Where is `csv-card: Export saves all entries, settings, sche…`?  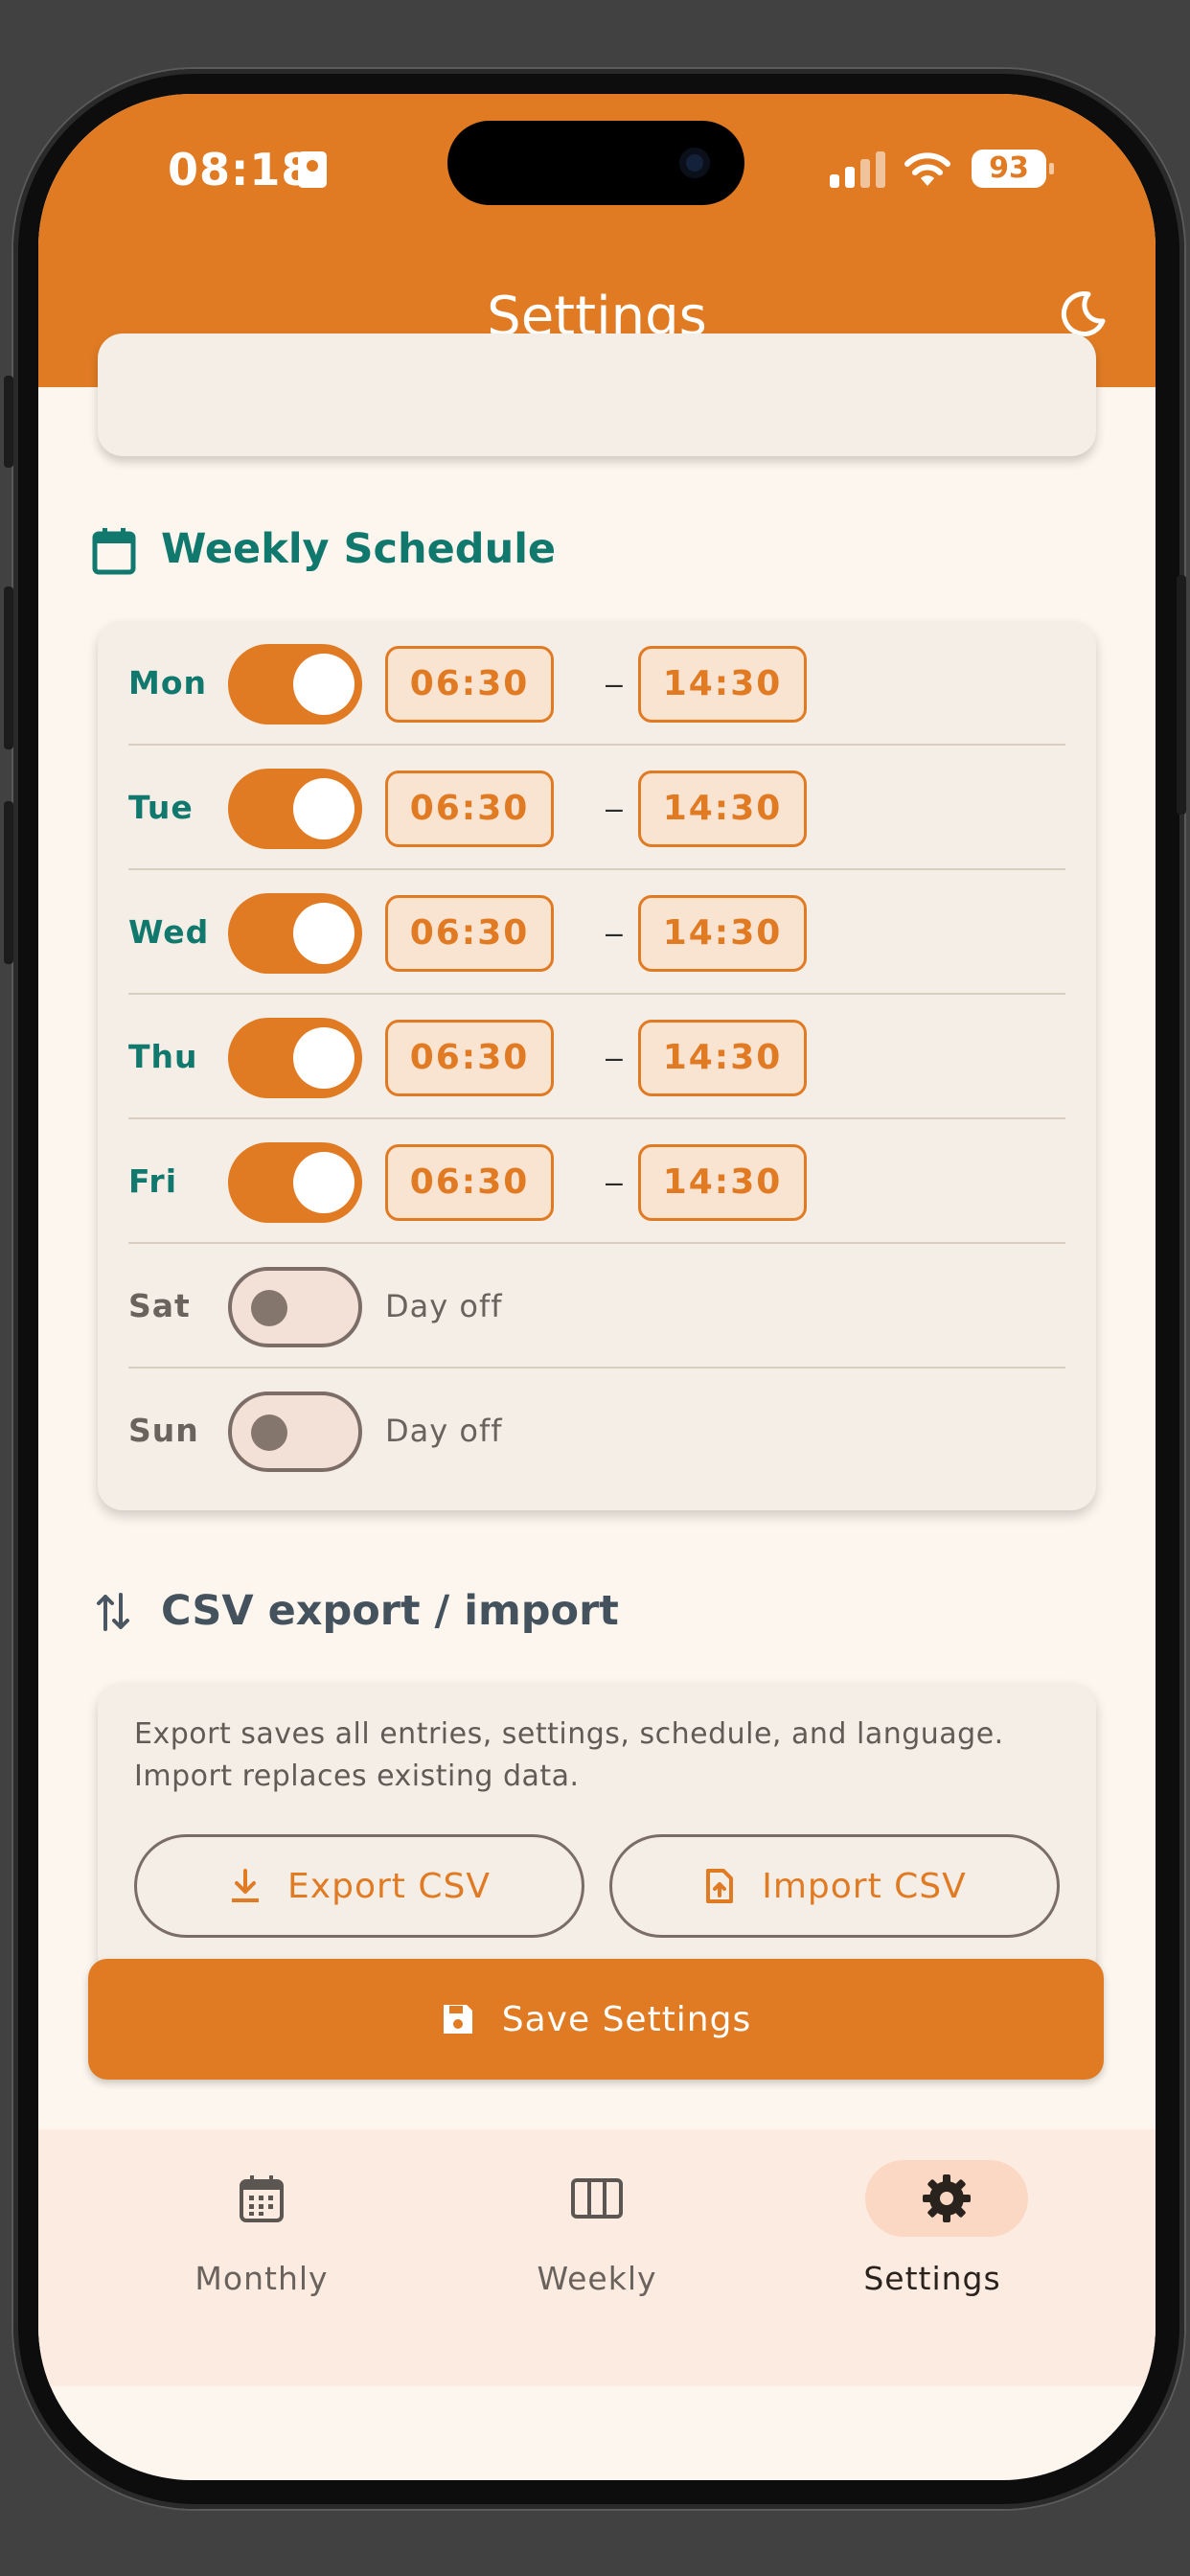
csv-card: Export saves all entries, settings, sche… is located at coordinates (597, 1832).